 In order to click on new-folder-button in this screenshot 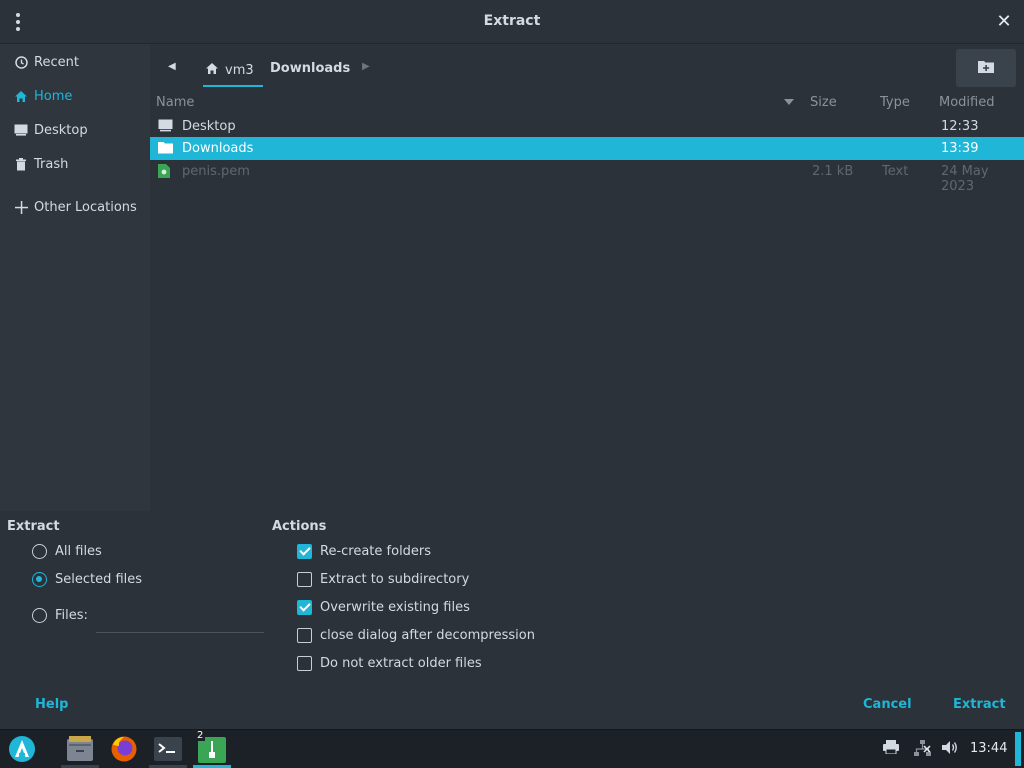, I will do `click(986, 68)`.